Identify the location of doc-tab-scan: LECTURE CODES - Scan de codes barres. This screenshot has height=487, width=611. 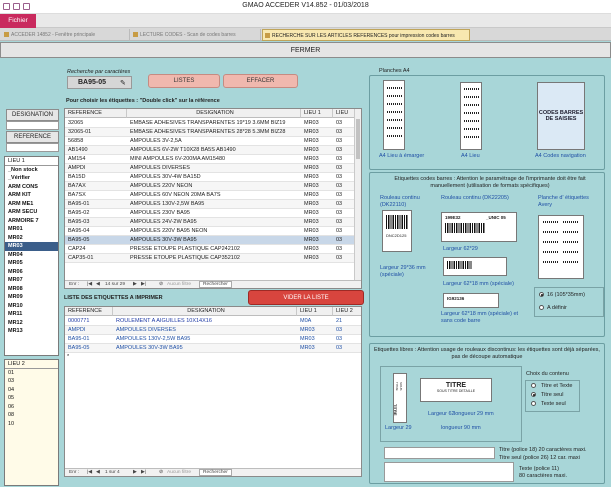
(196, 35).